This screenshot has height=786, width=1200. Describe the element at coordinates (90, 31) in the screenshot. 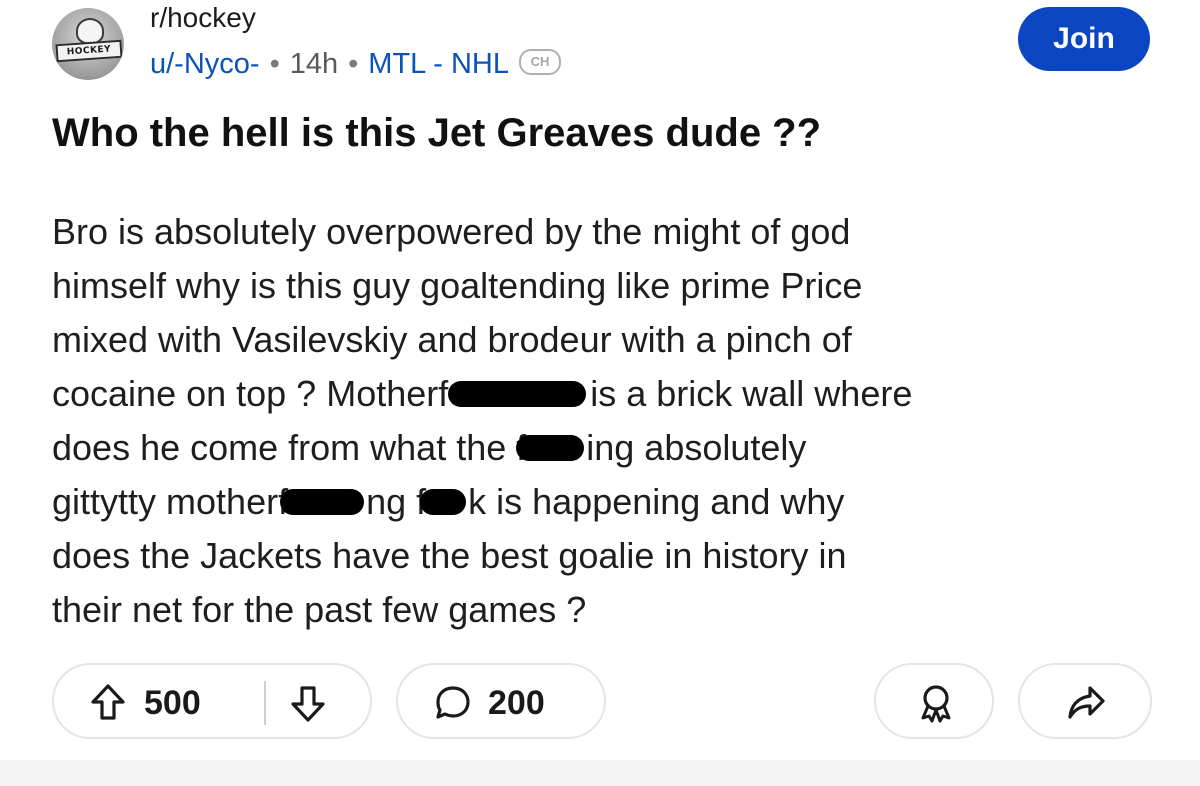

I see `avatar-mascot-icon` at that location.